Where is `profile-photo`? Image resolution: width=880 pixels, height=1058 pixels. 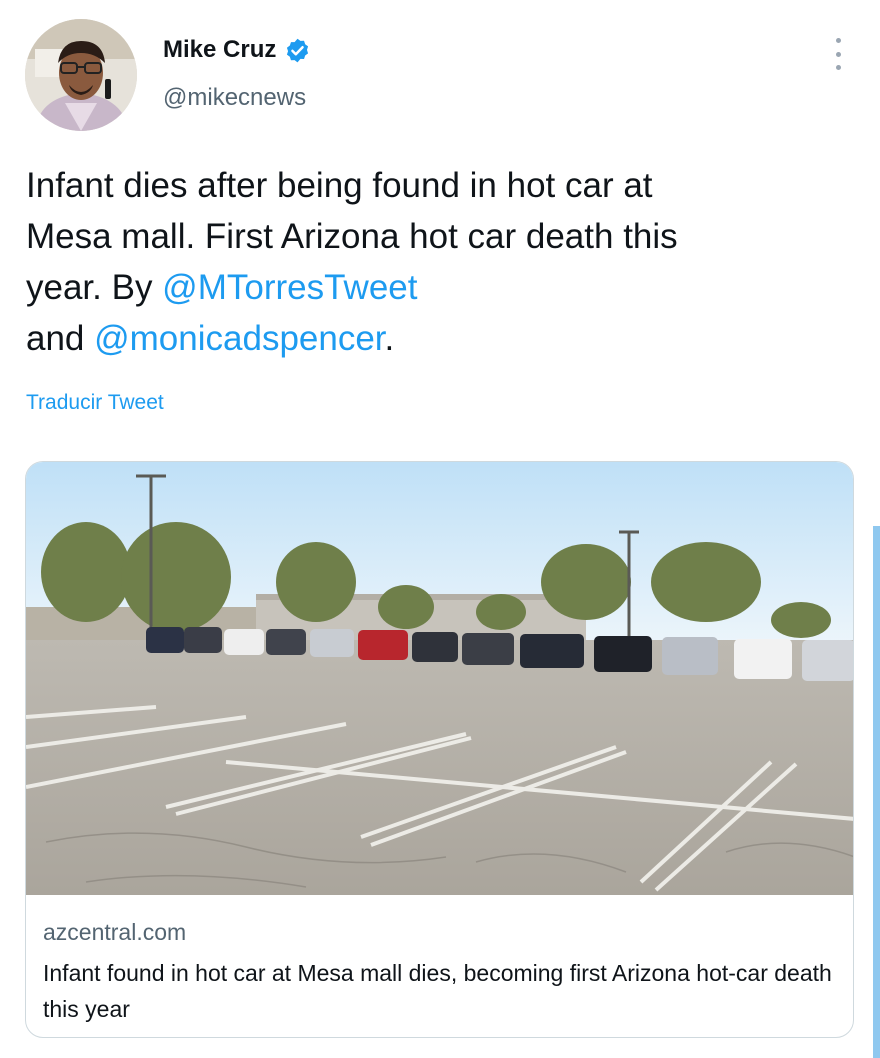
profile-photo is located at coordinates (81, 75).